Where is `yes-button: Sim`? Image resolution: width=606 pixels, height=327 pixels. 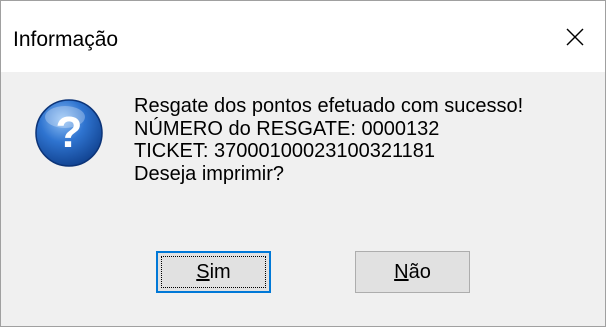 yes-button: Sim is located at coordinates (213, 272).